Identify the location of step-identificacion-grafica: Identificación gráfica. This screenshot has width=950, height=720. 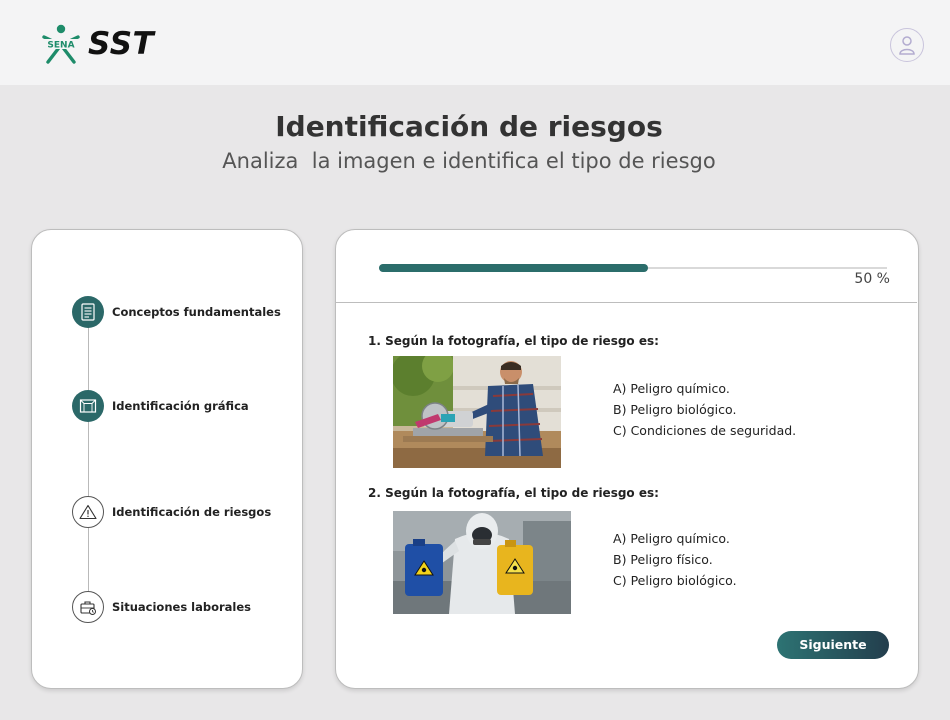
(160, 406).